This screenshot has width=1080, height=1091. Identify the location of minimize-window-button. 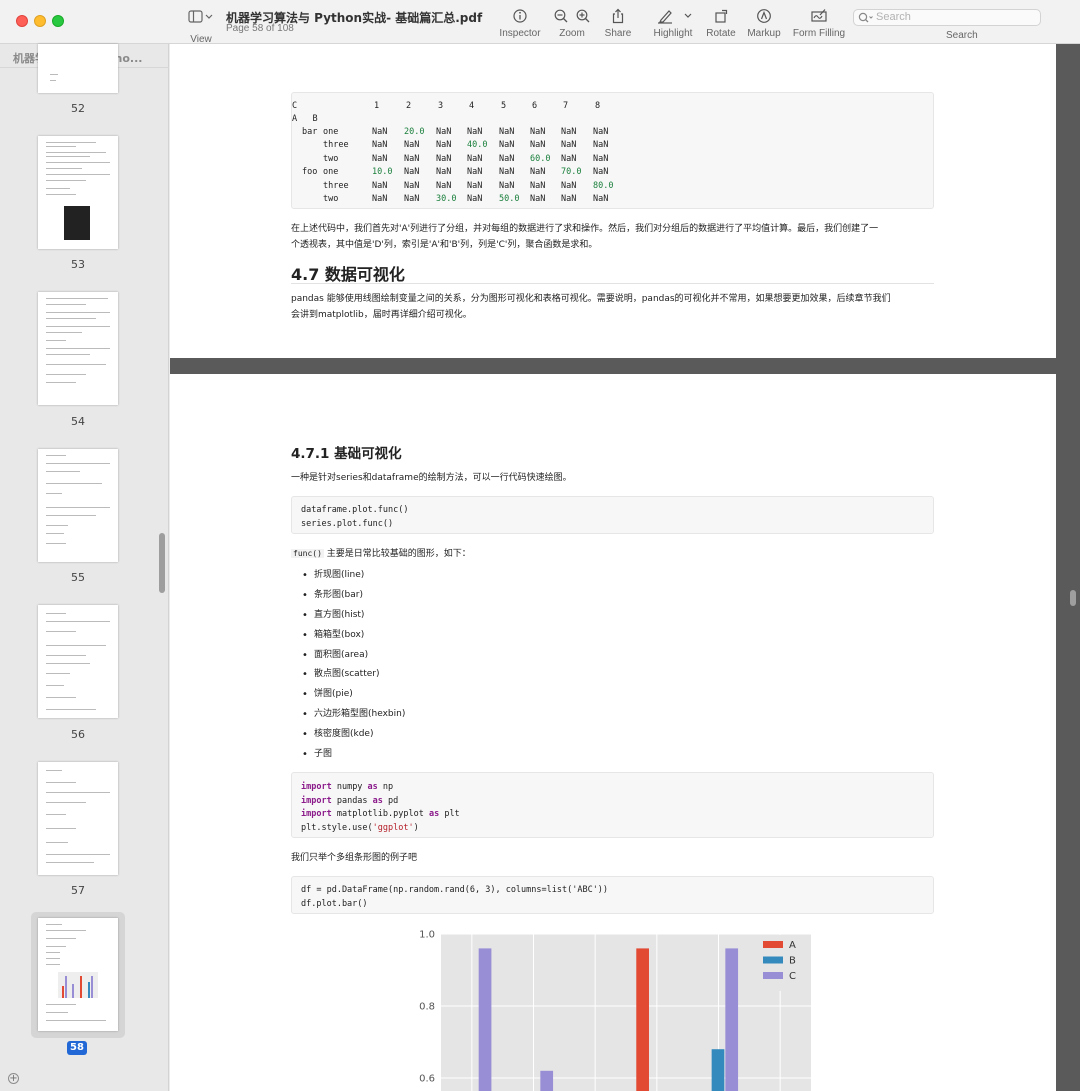
(40, 21).